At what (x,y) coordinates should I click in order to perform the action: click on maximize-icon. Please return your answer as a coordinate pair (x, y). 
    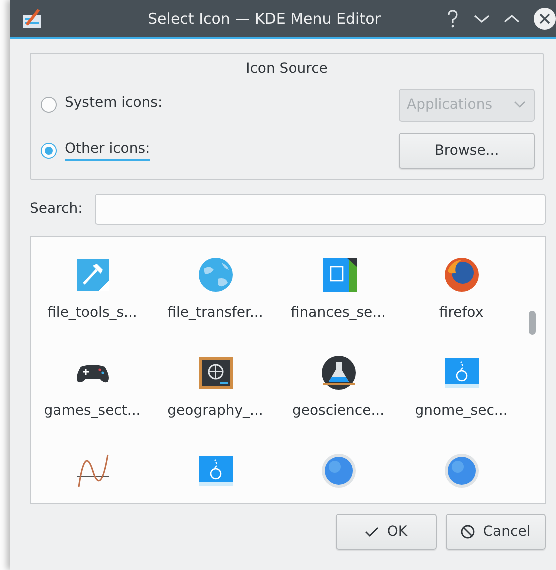
    Looking at the image, I should click on (512, 19).